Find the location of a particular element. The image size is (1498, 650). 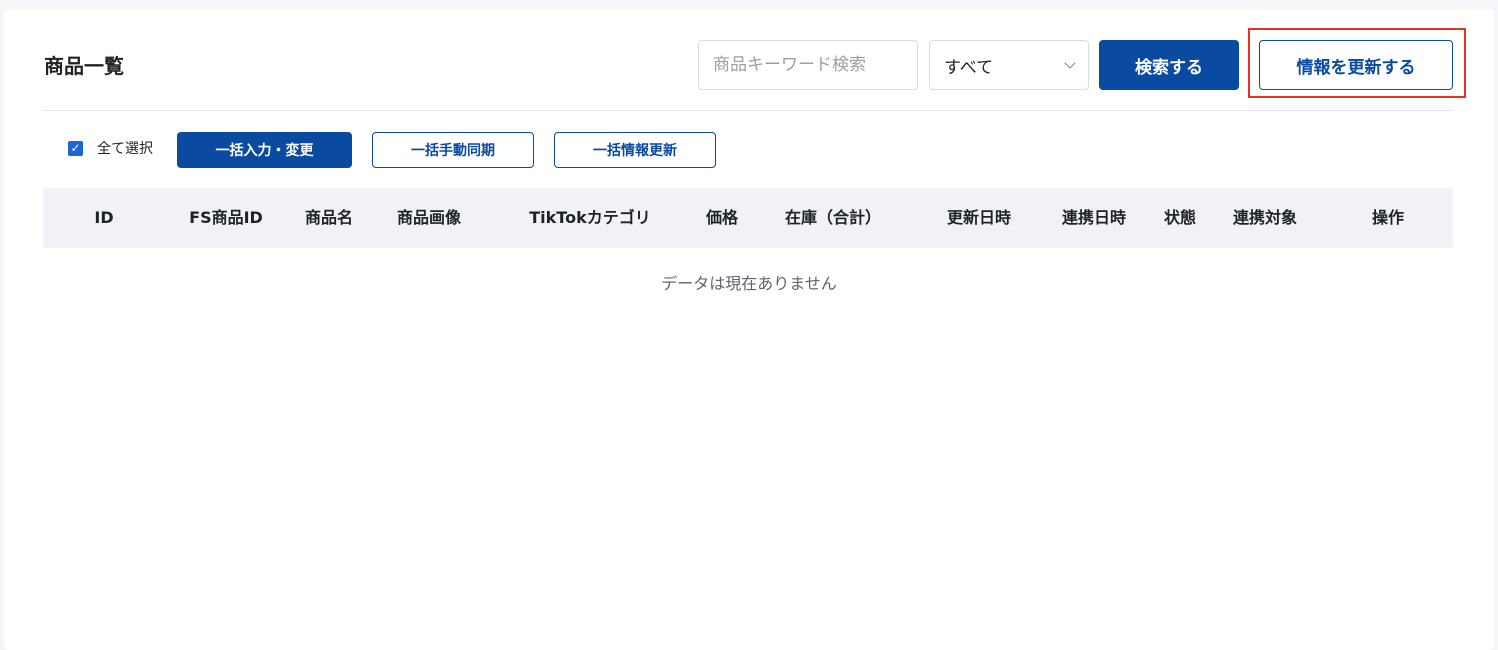

column-header-status: 状態 is located at coordinates (1180, 217).